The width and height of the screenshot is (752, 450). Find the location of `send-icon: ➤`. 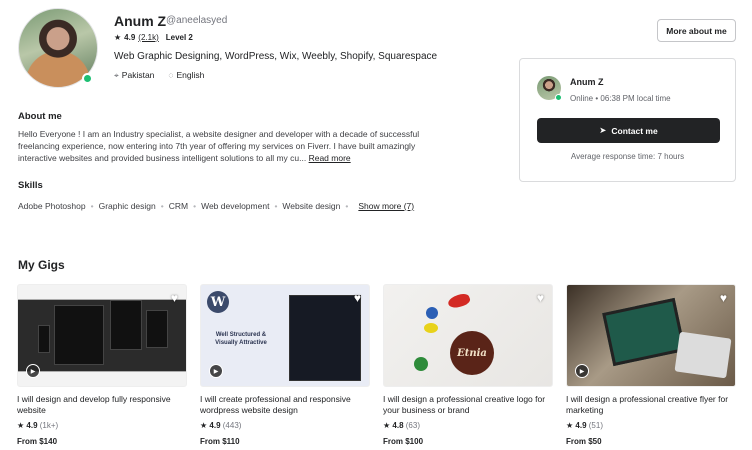

send-icon: ➤ is located at coordinates (603, 130).